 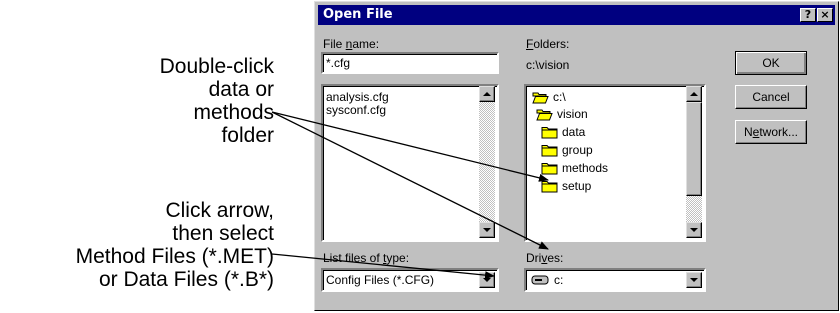 I want to click on filename-value: *.cfg, so click(x=338, y=63).